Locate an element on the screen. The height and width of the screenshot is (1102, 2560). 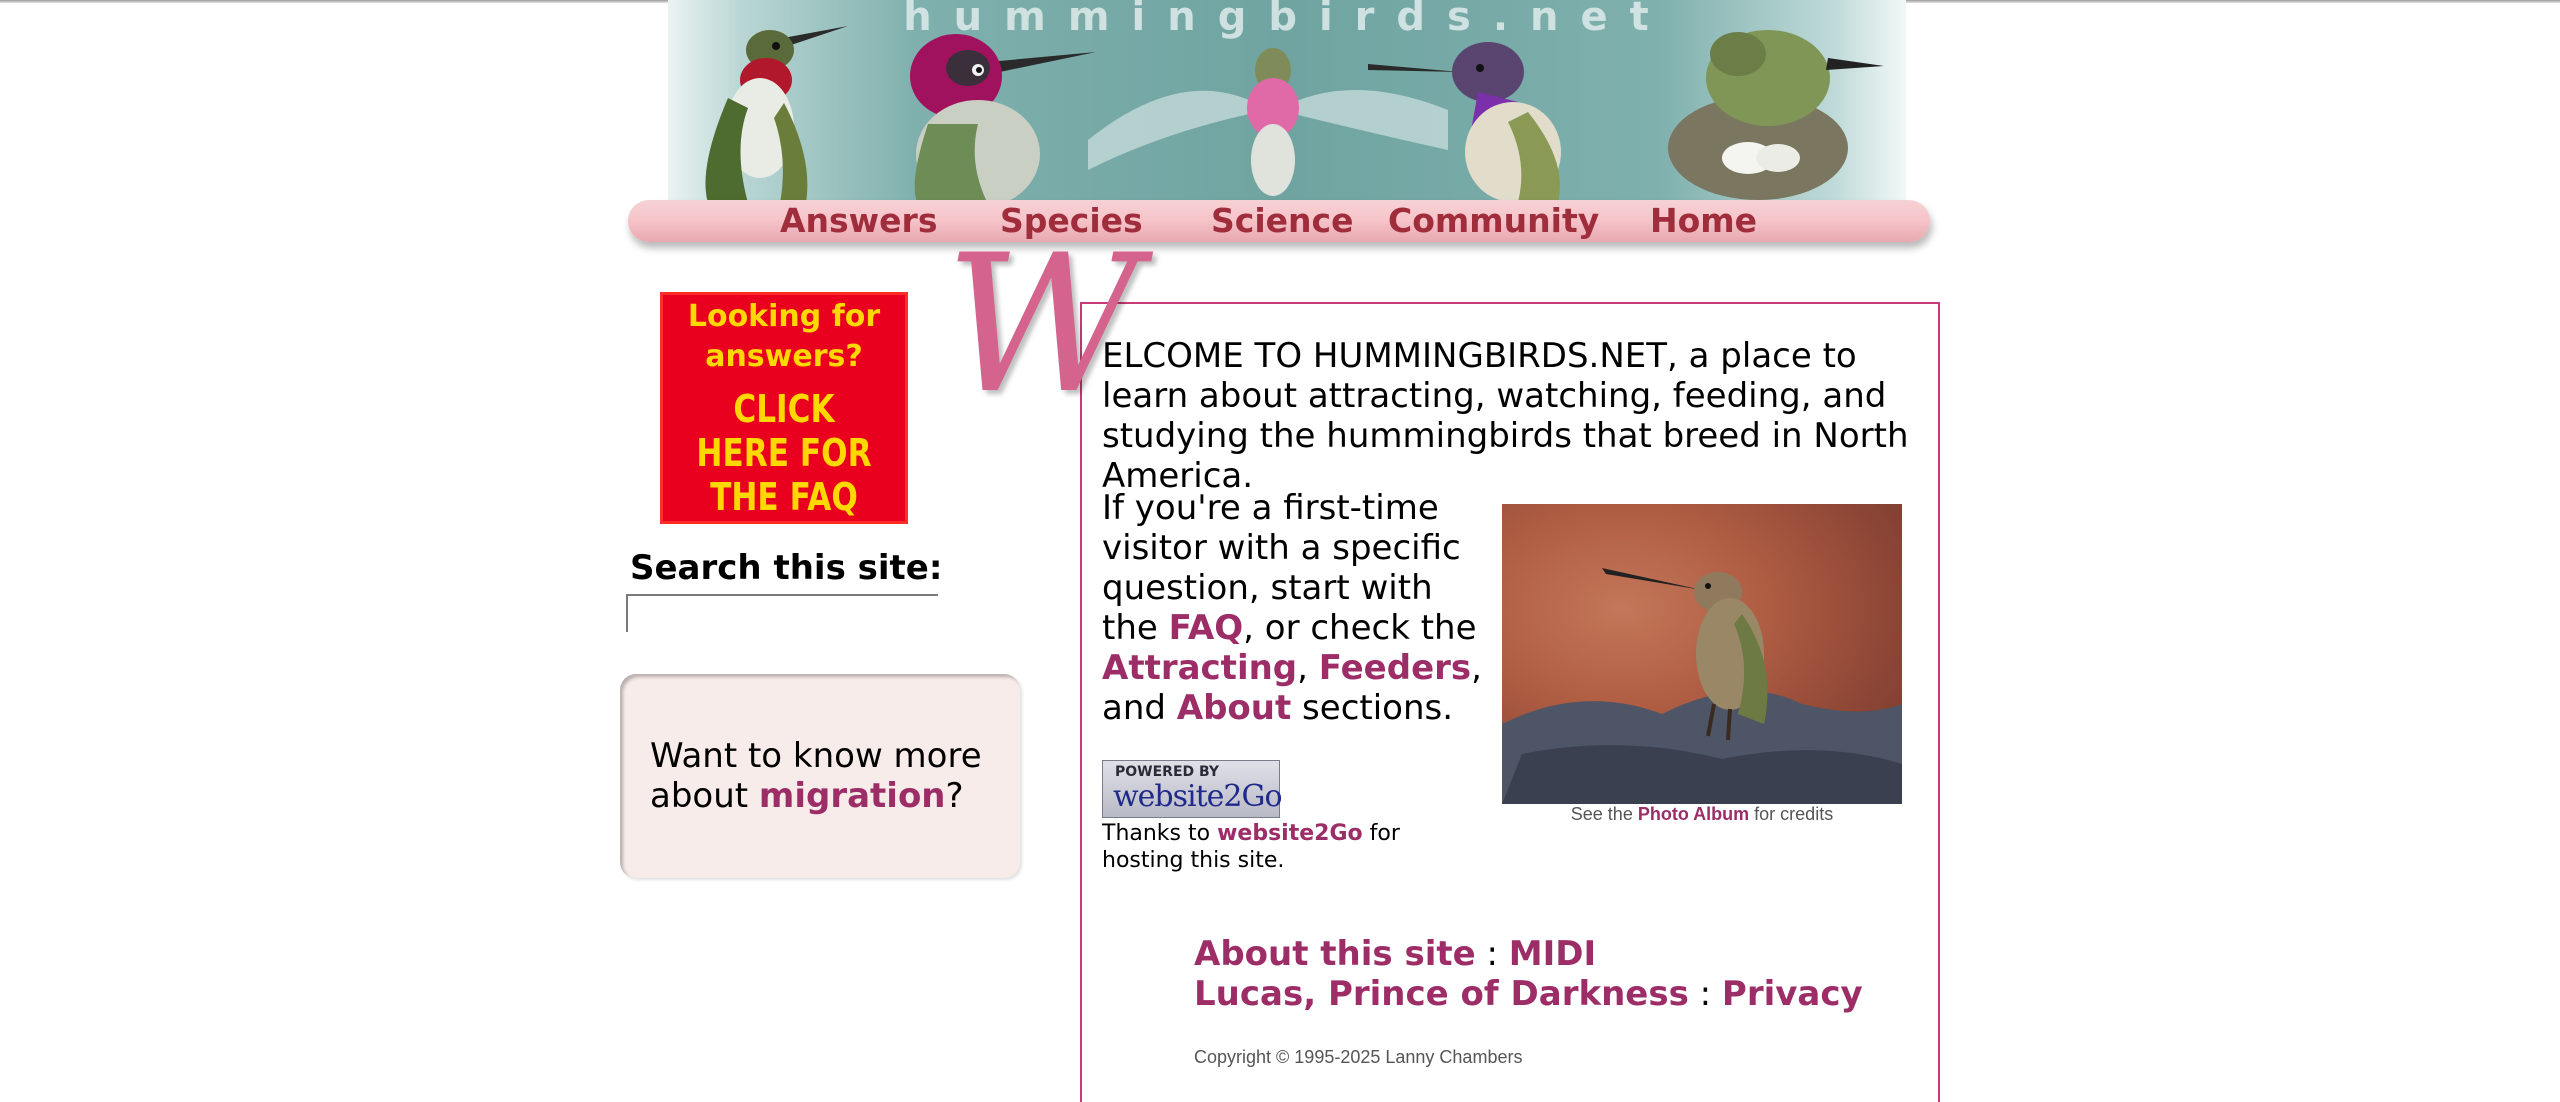
footer-sep-2: : is located at coordinates (1705, 994).